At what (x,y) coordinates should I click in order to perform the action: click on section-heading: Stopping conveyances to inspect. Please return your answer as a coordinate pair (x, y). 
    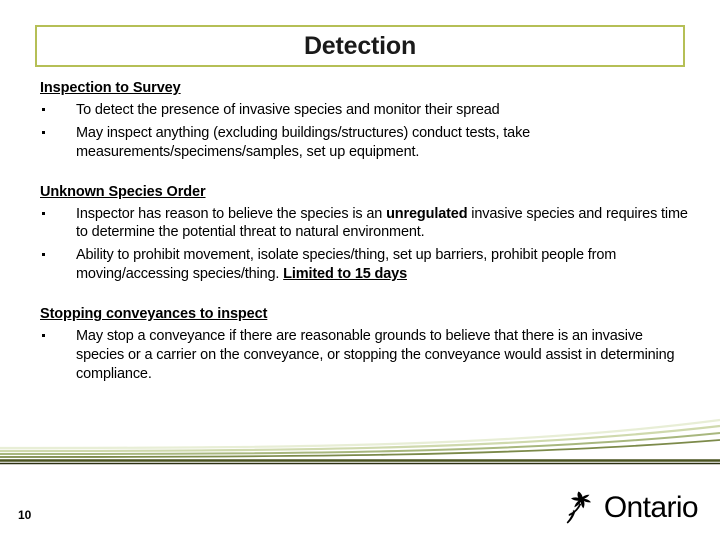
    Looking at the image, I should click on (154, 313).